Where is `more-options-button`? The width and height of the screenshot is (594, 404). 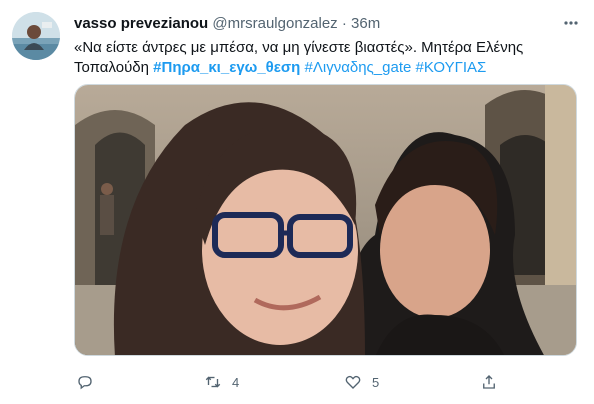 more-options-button is located at coordinates (571, 23).